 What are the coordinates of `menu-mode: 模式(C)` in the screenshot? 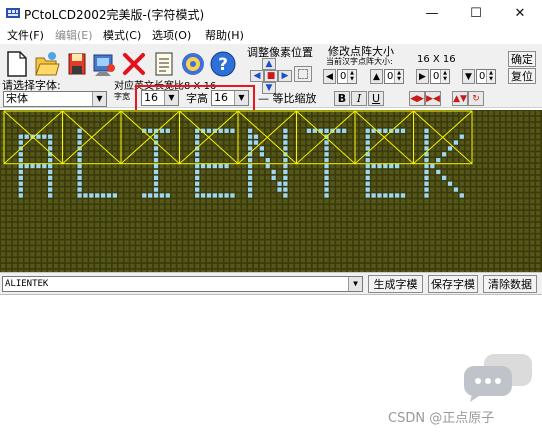 It's located at (122, 35).